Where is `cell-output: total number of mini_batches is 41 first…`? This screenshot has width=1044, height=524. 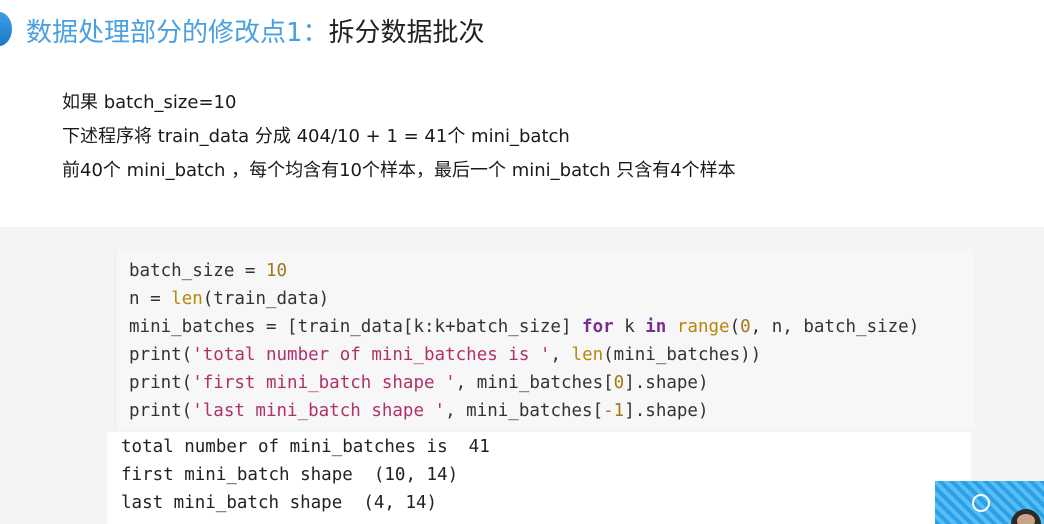 cell-output: total number of mini_batches is 41 first… is located at coordinates (305, 475).